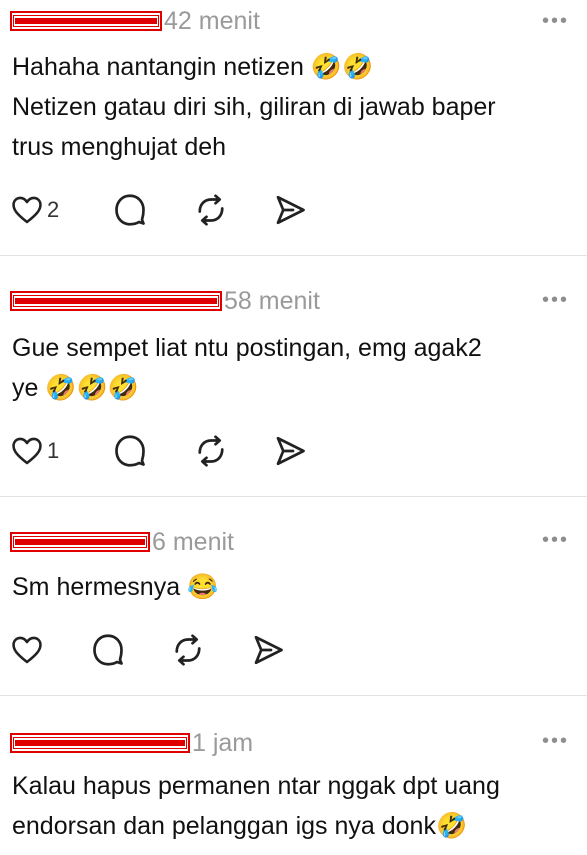 This screenshot has height=855, width=587. I want to click on post-header: 58 menit, so click(165, 301).